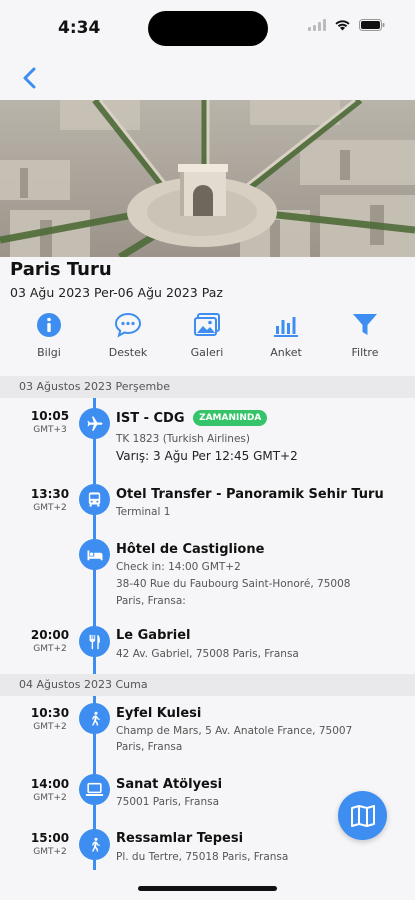  I want to click on info-icon, so click(49, 325).